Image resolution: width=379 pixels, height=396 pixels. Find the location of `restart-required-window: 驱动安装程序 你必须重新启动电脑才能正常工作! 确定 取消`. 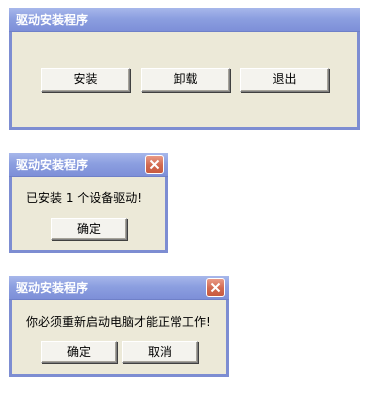

restart-required-window: 驱动安装程序 你必须重新启动电脑才能正常工作! 确定 取消 is located at coordinates (119, 326).